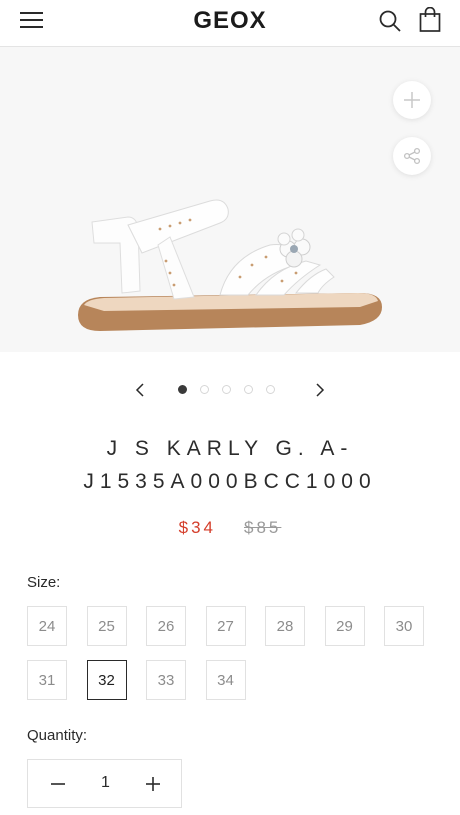 The width and height of the screenshot is (460, 815). What do you see at coordinates (390, 21) in the screenshot?
I see `search-icon` at bounding box center [390, 21].